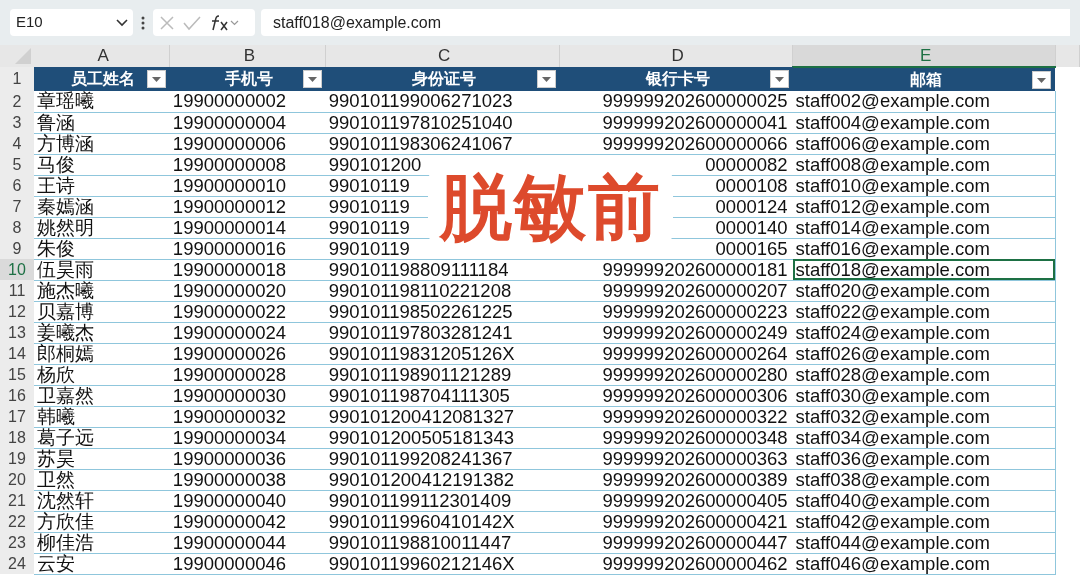  What do you see at coordinates (676, 56) in the screenshot?
I see `column-header: D` at bounding box center [676, 56].